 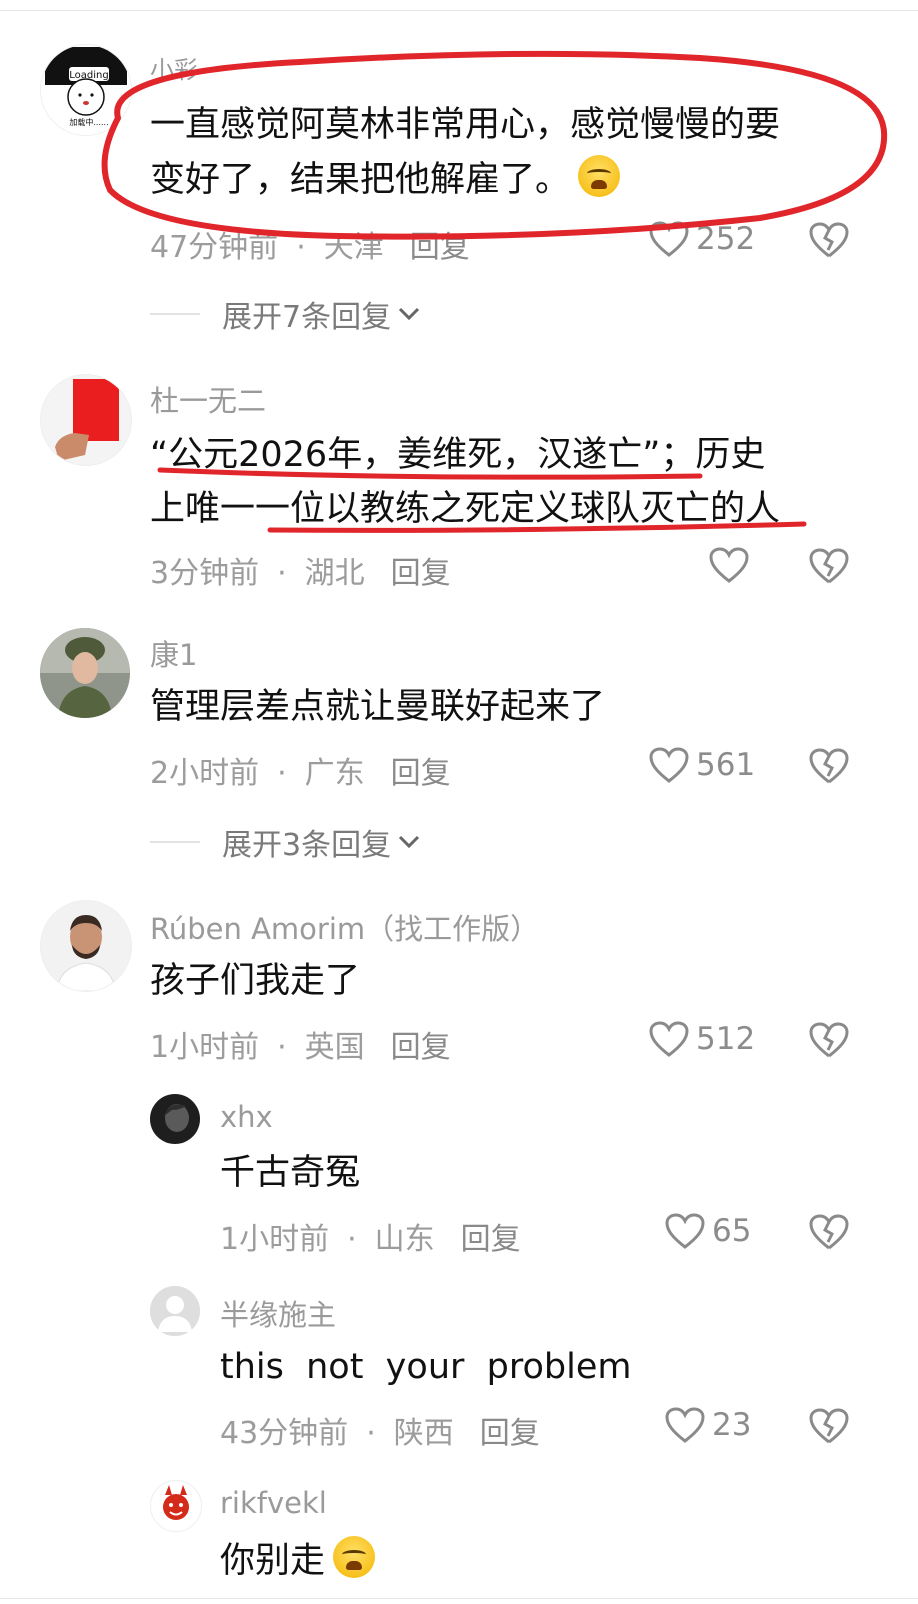 What do you see at coordinates (726, 239) in the screenshot?
I see `like-count: 252` at bounding box center [726, 239].